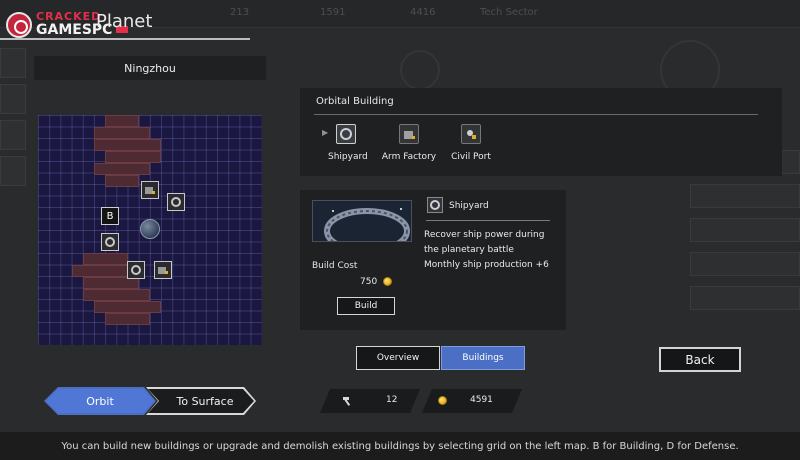  What do you see at coordinates (370, 401) in the screenshot?
I see `production-resource: 12` at bounding box center [370, 401].